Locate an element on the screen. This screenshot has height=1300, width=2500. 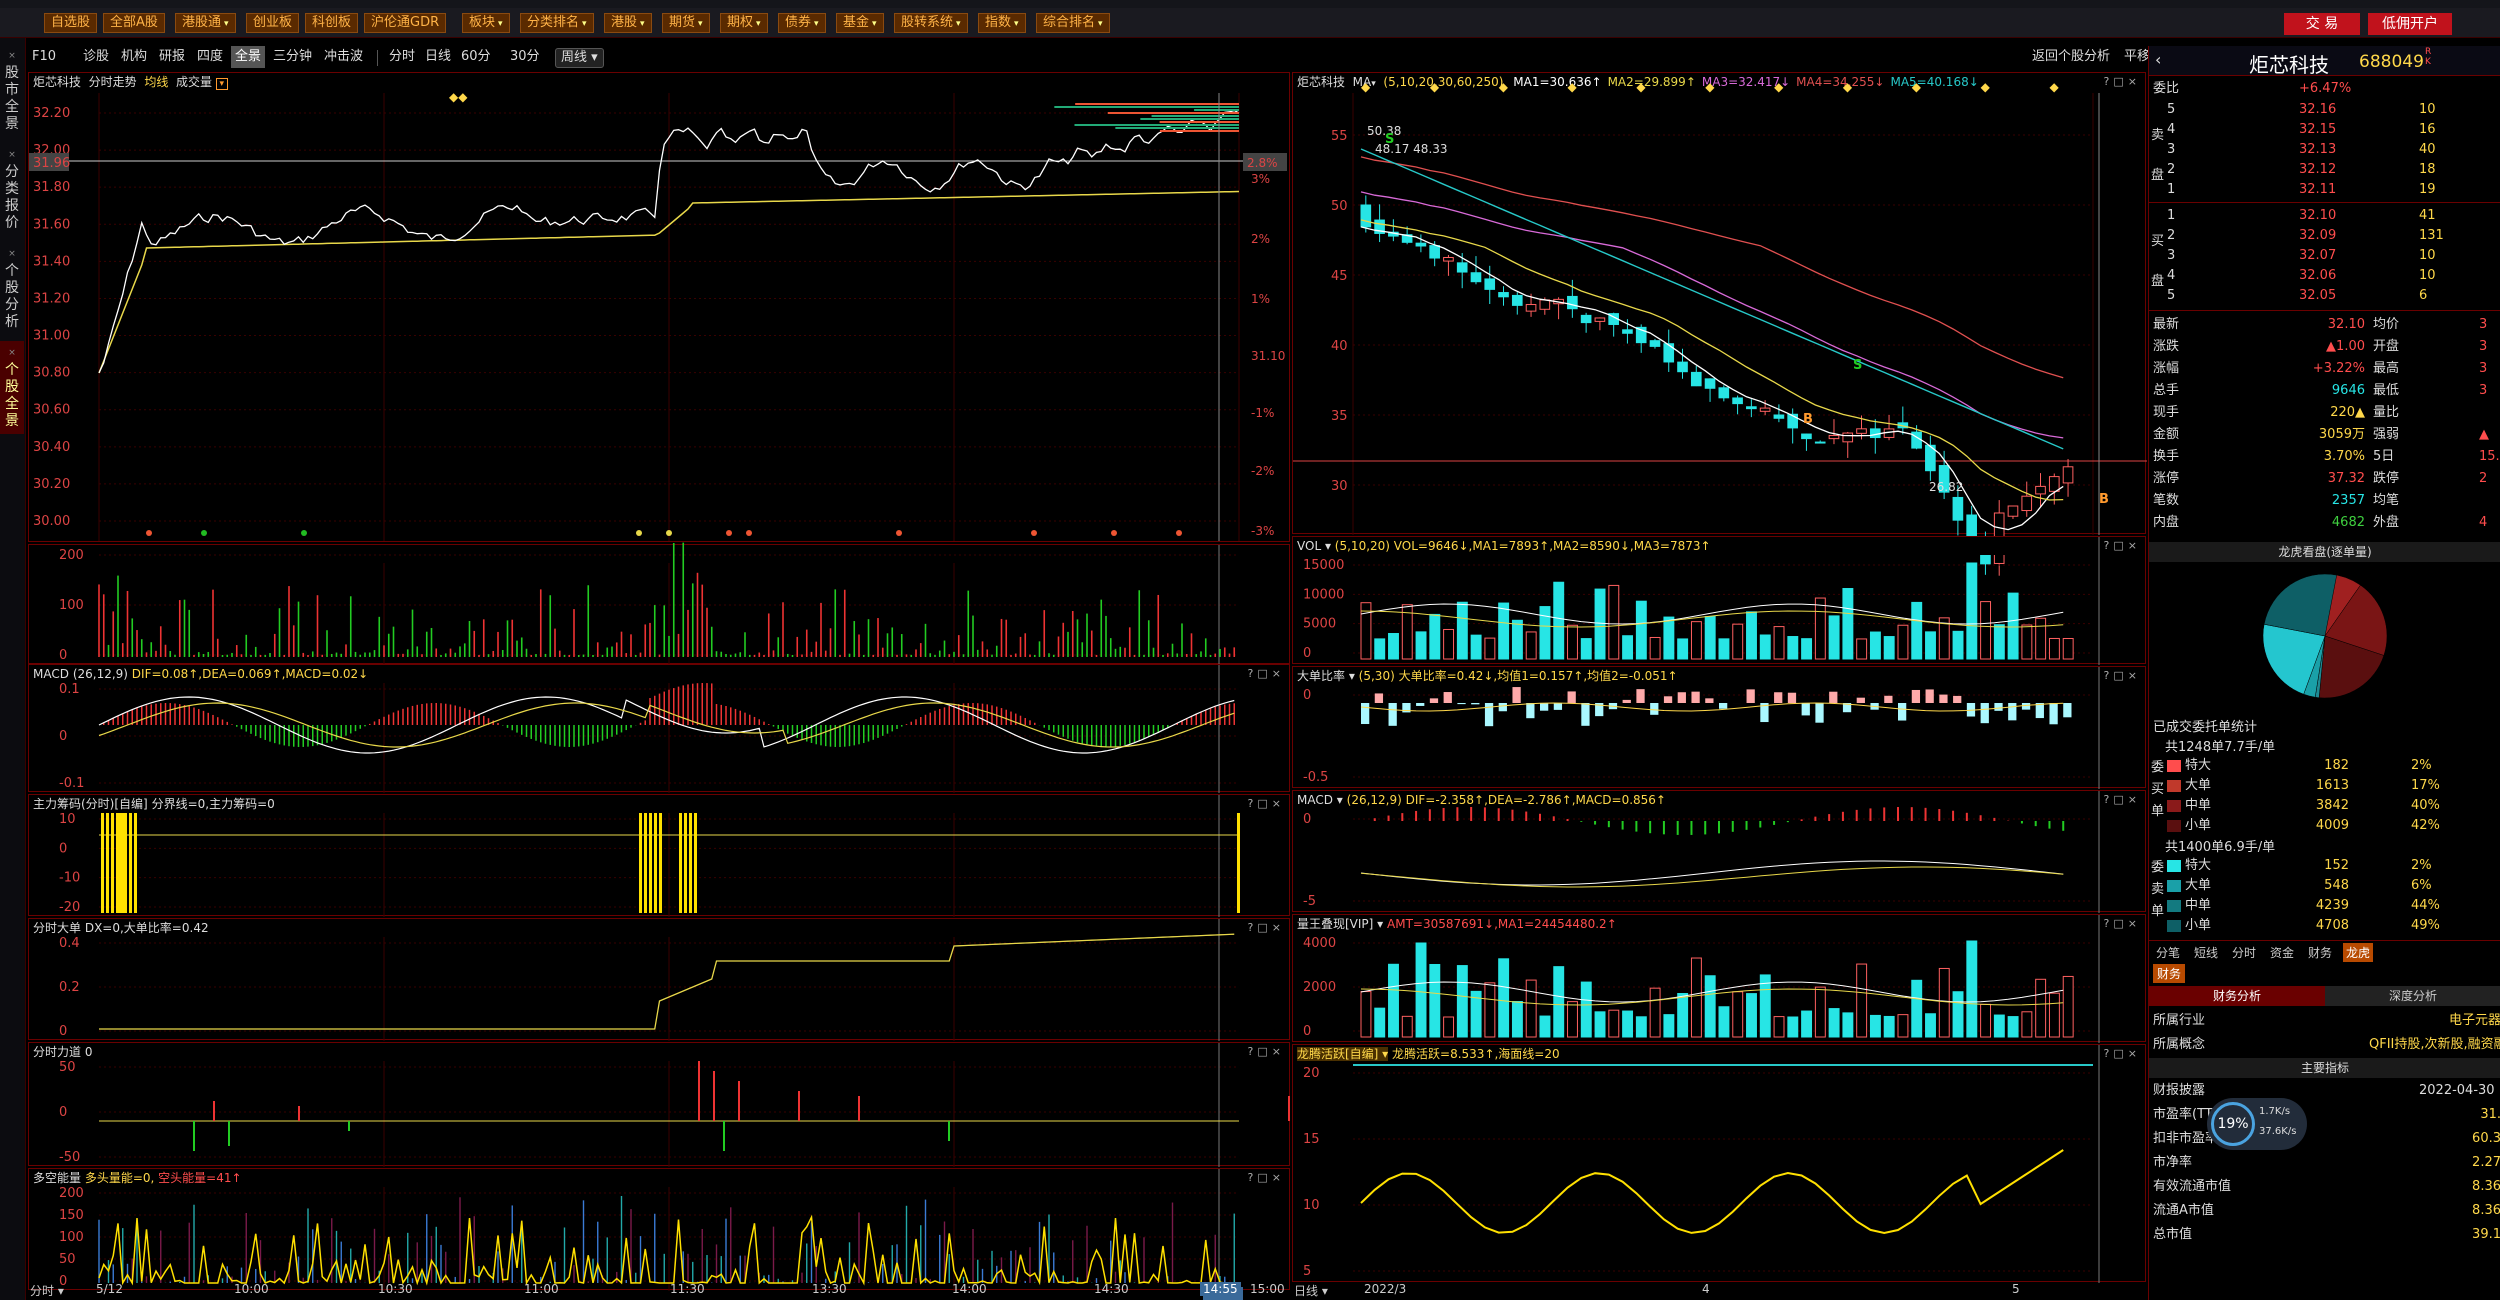
toolbar-tab-2: 机构 is located at coordinates (134, 57).